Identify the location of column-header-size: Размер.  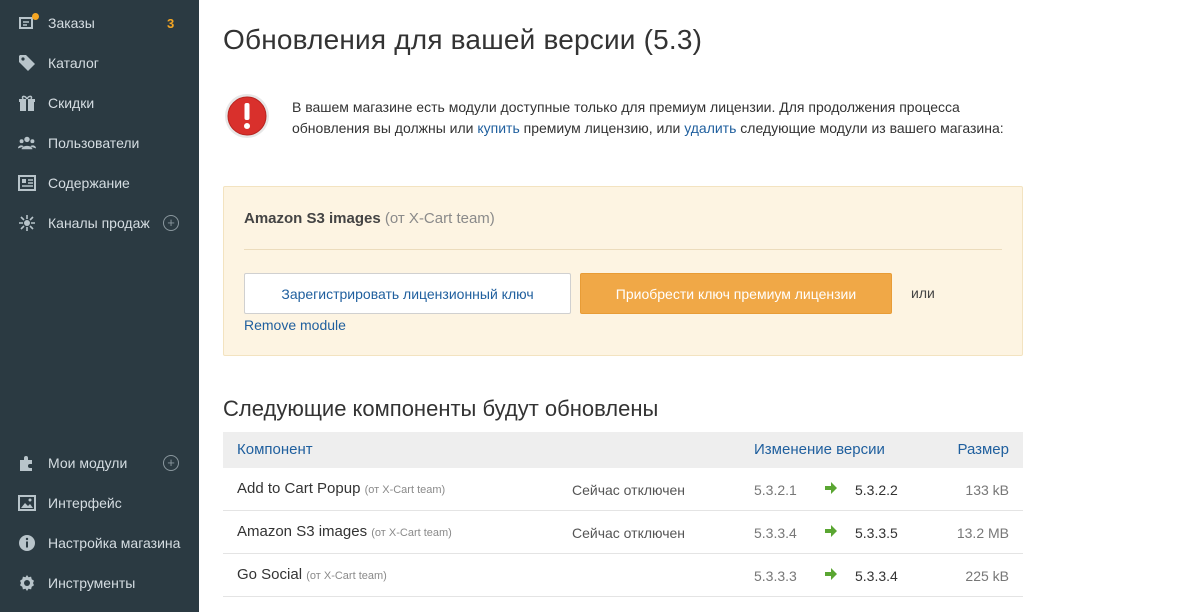
(983, 449).